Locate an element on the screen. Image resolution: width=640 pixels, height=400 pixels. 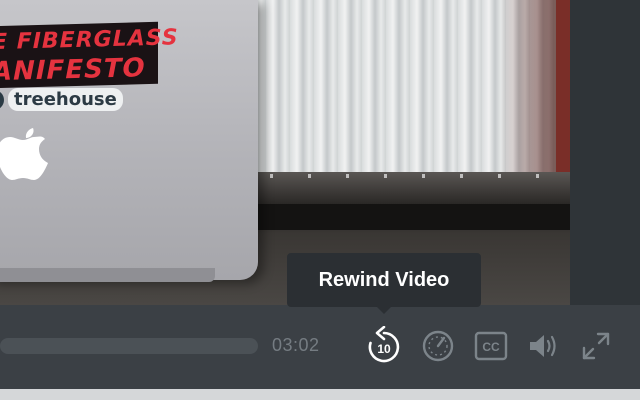
laptop-base is located at coordinates (107, 275).